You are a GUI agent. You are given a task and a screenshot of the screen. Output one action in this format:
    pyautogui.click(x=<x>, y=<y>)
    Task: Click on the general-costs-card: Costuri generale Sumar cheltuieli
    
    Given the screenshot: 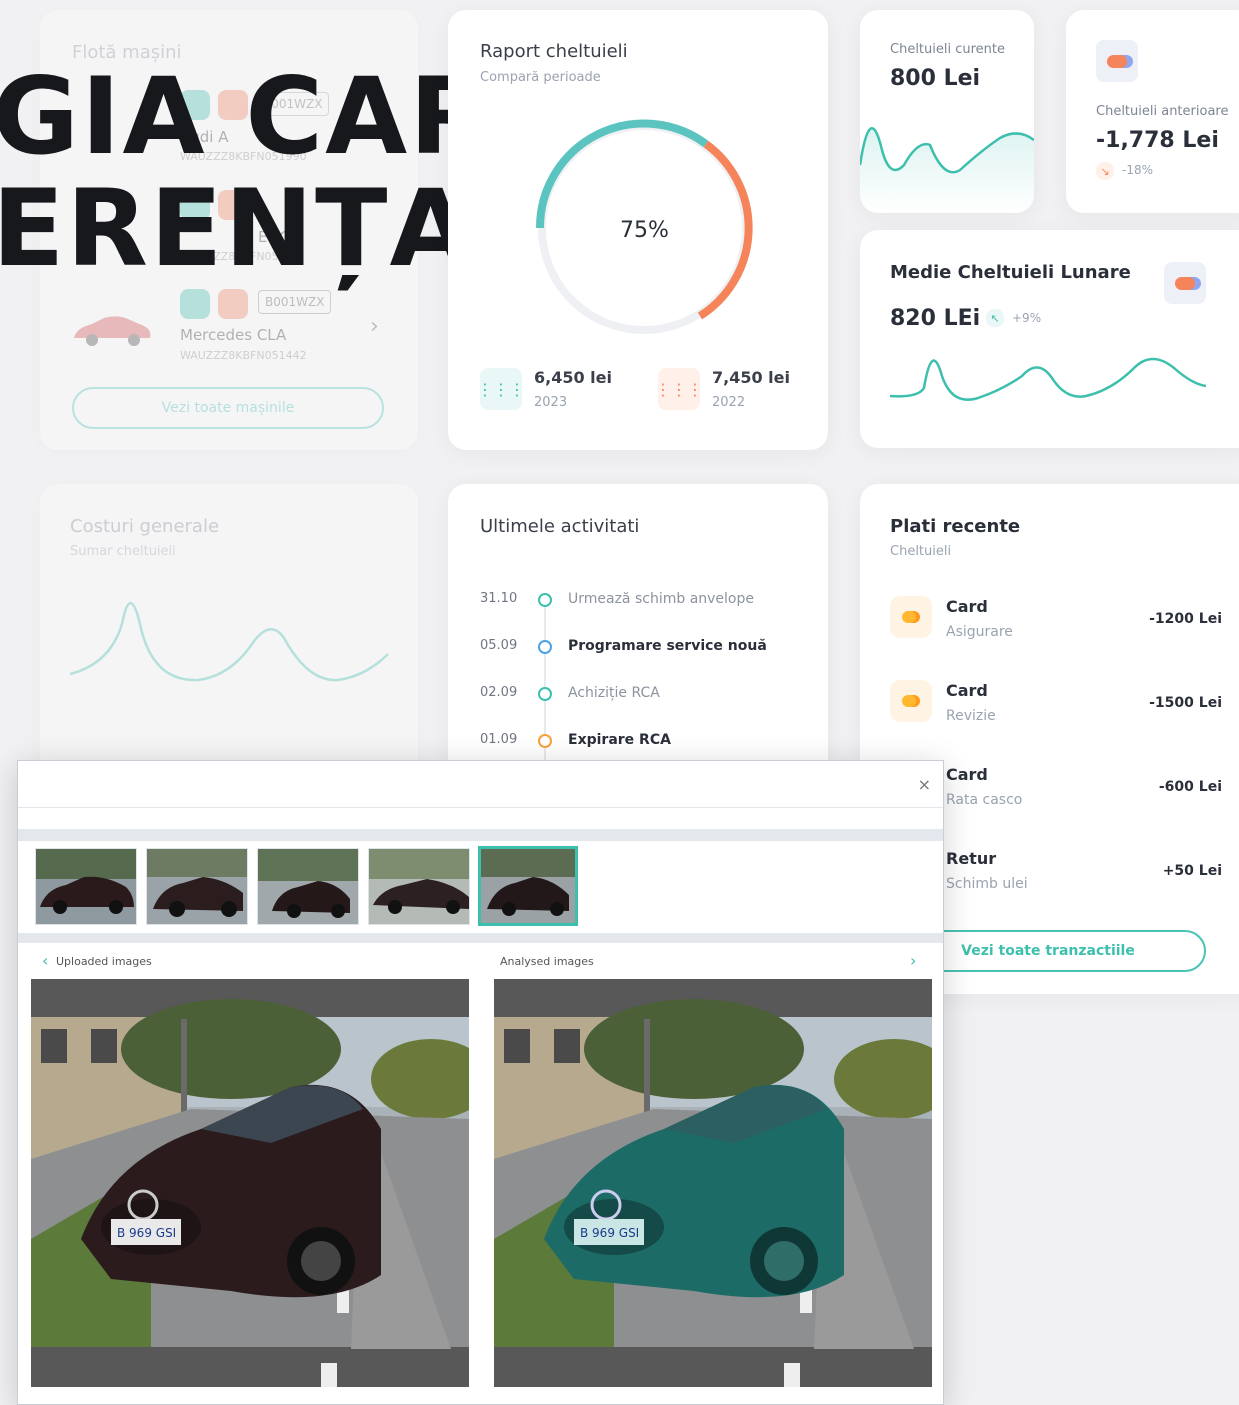 What is the action you would take?
    pyautogui.click(x=229, y=634)
    